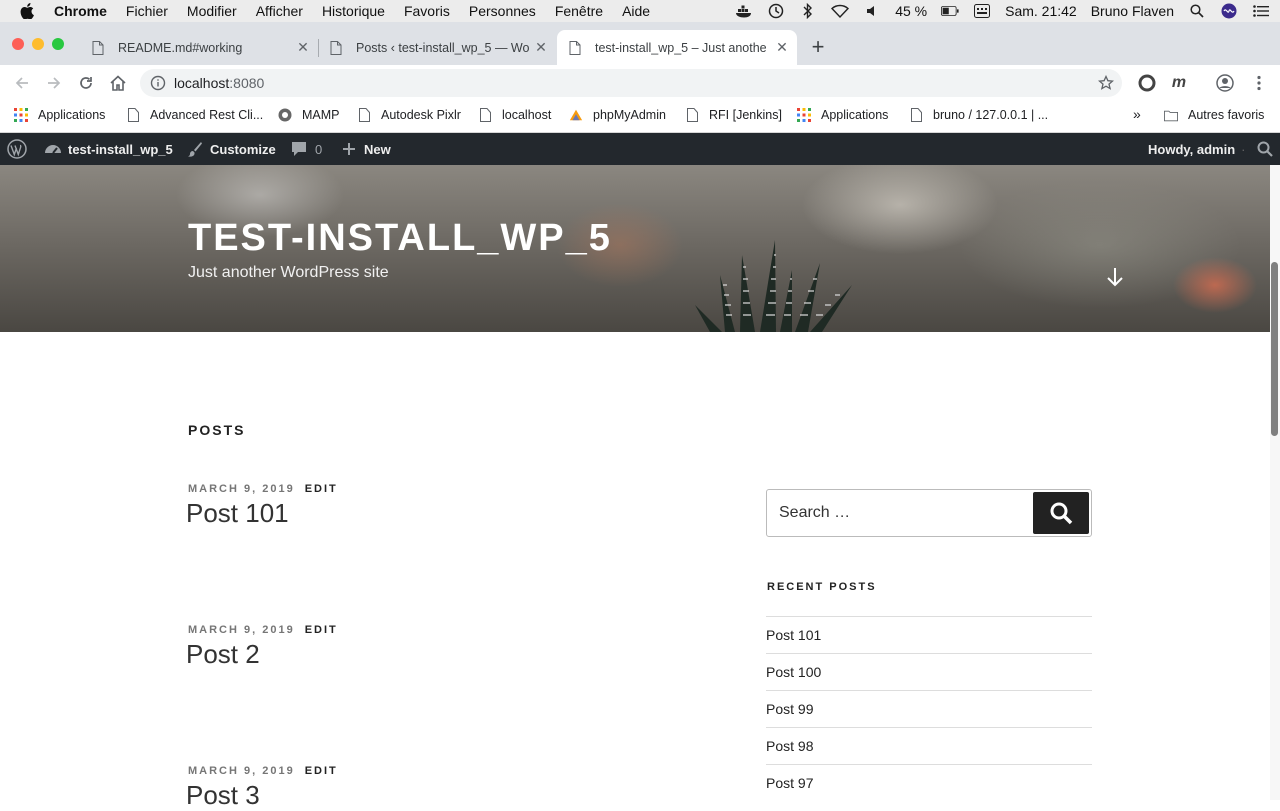 This screenshot has width=1280, height=811. Describe the element at coordinates (1106, 83) in the screenshot. I see `bookmark-star-icon` at that location.